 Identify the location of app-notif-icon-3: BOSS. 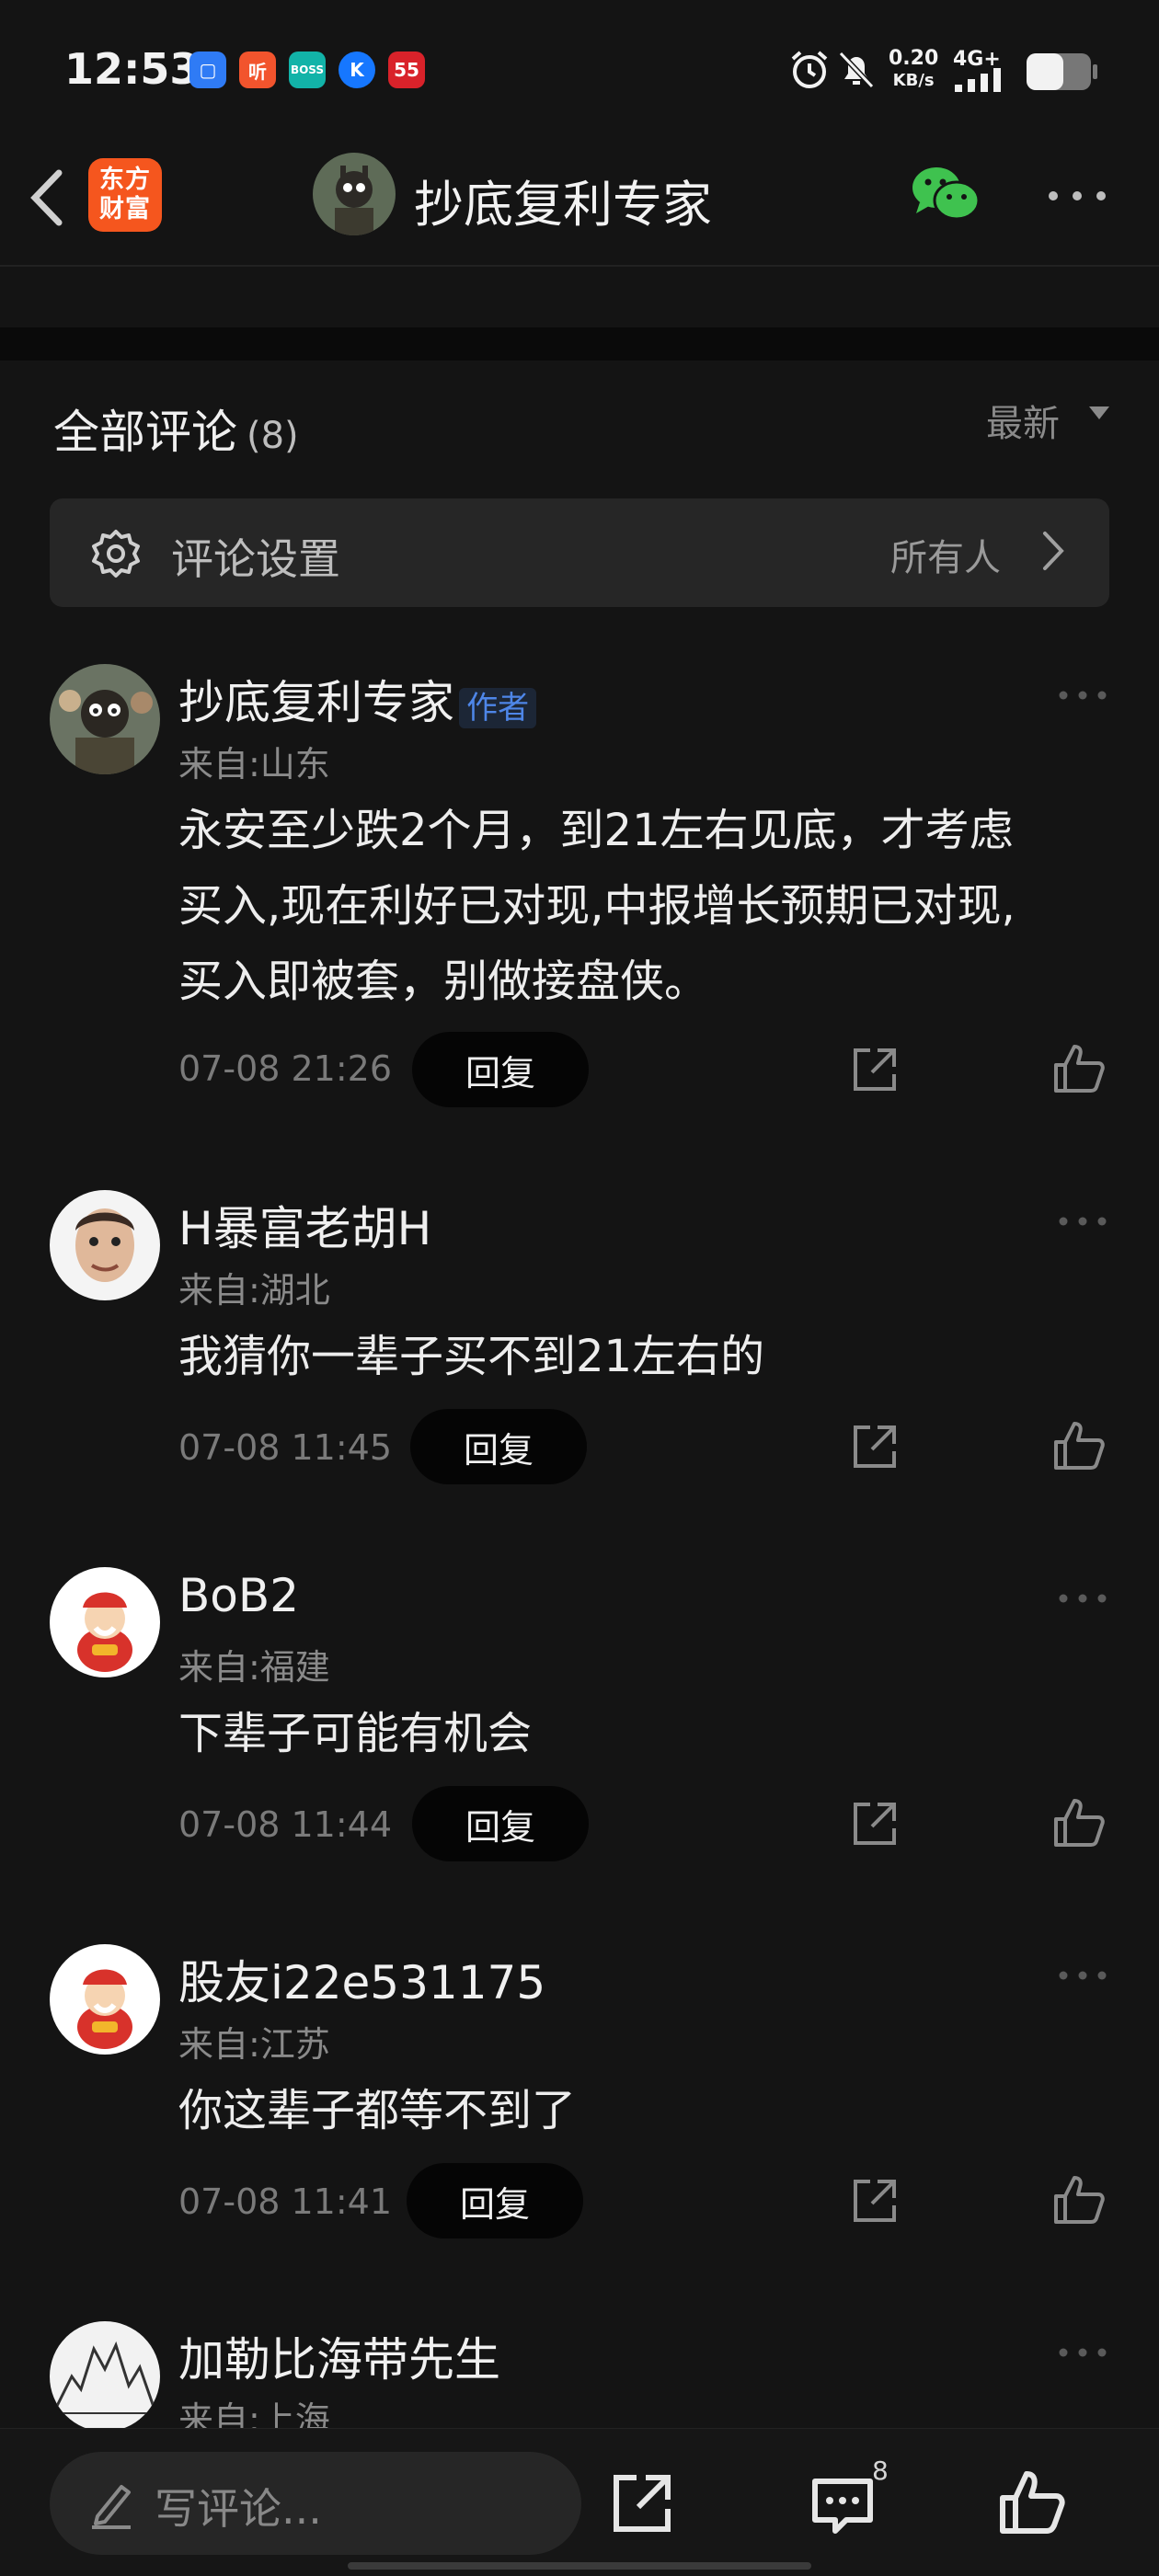
(307, 70).